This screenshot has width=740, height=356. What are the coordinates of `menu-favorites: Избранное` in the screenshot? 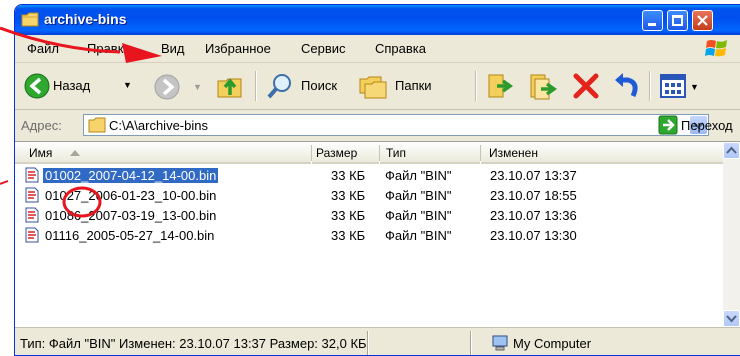 It's located at (238, 48).